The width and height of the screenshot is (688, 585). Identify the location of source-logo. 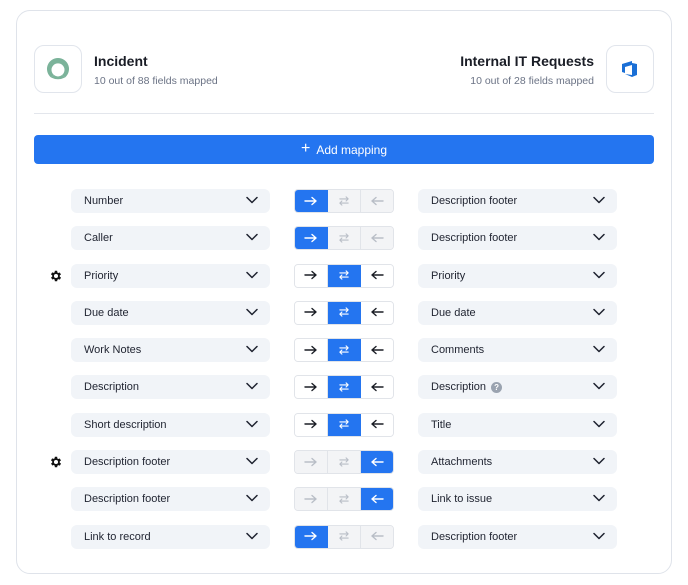
(58, 69).